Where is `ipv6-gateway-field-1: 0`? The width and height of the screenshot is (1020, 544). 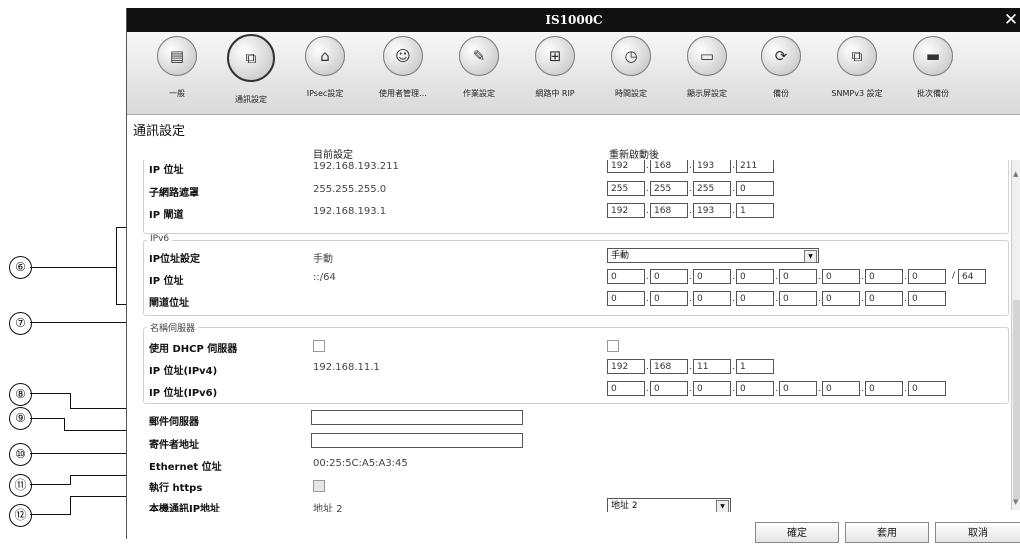 ipv6-gateway-field-1: 0 is located at coordinates (626, 298).